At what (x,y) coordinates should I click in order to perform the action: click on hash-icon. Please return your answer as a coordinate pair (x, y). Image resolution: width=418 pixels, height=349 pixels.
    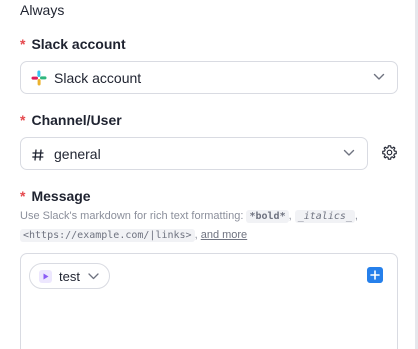
    Looking at the image, I should click on (38, 154).